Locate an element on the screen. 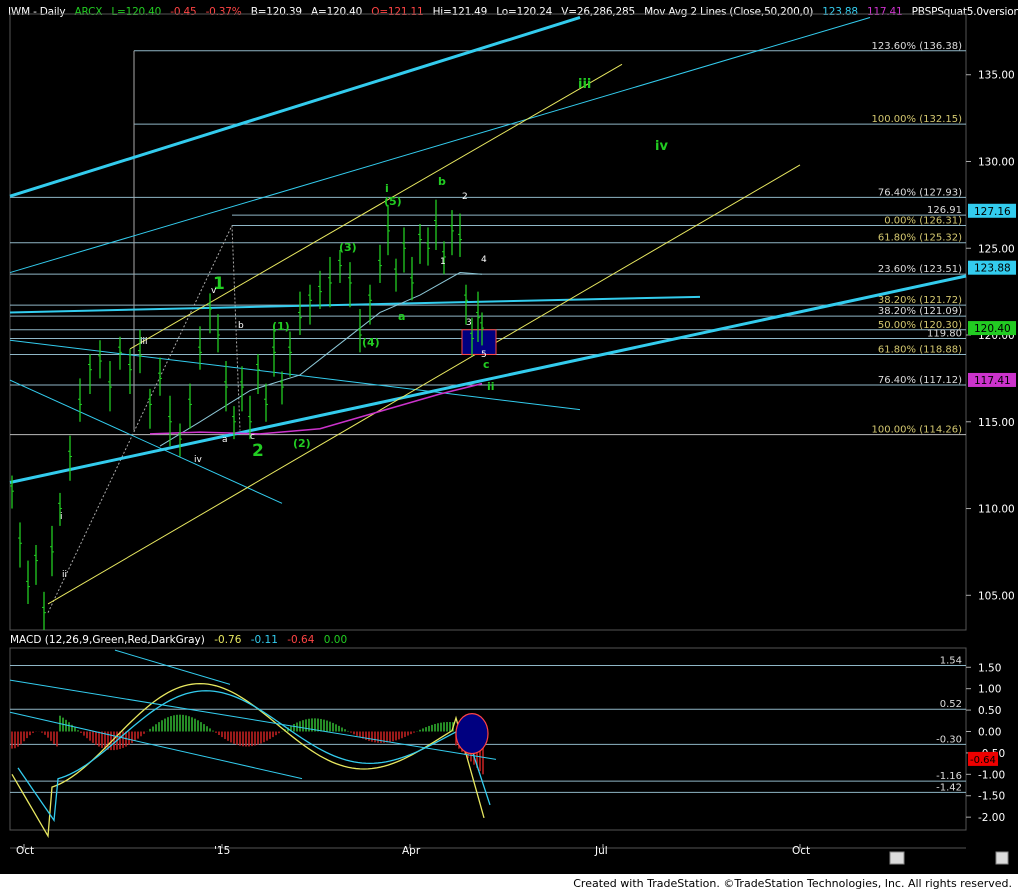 This screenshot has height=890, width=1018. wave-label: 1 is located at coordinates (443, 262).